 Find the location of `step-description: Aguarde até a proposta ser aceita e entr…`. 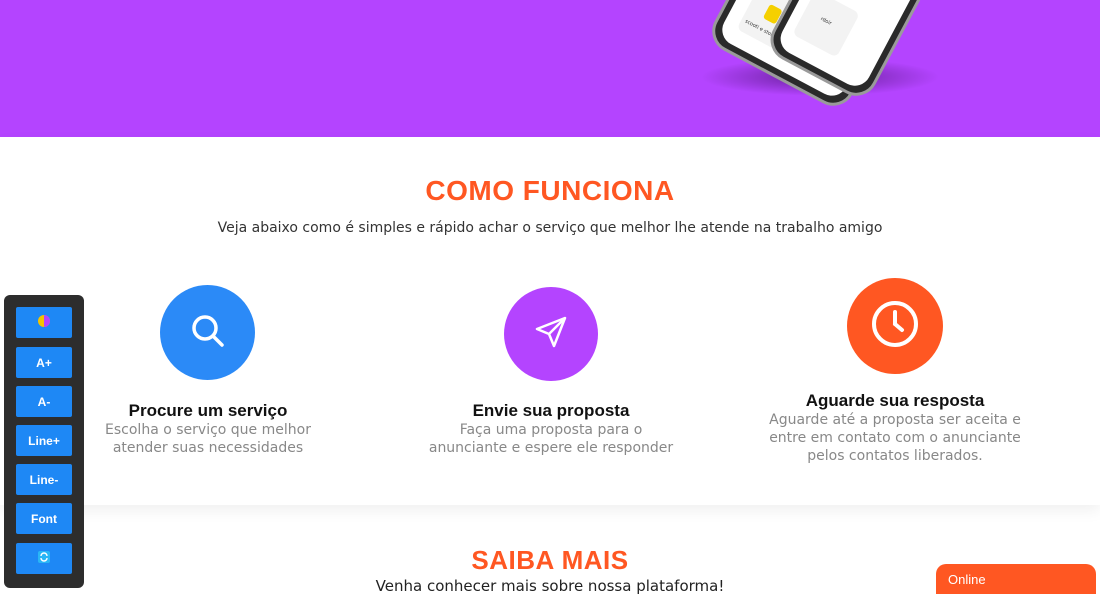

step-description: Aguarde até a proposta ser aceita e entr… is located at coordinates (895, 438).